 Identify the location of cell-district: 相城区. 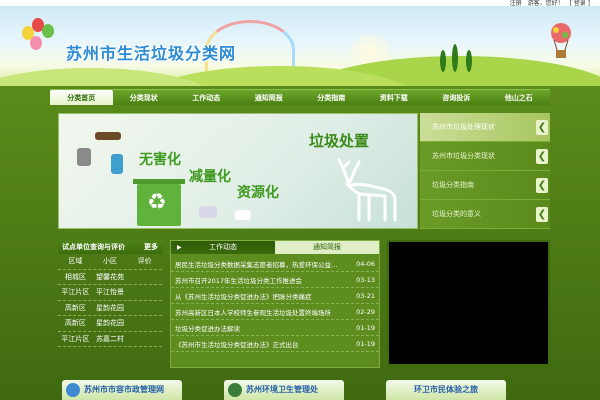
(75, 276).